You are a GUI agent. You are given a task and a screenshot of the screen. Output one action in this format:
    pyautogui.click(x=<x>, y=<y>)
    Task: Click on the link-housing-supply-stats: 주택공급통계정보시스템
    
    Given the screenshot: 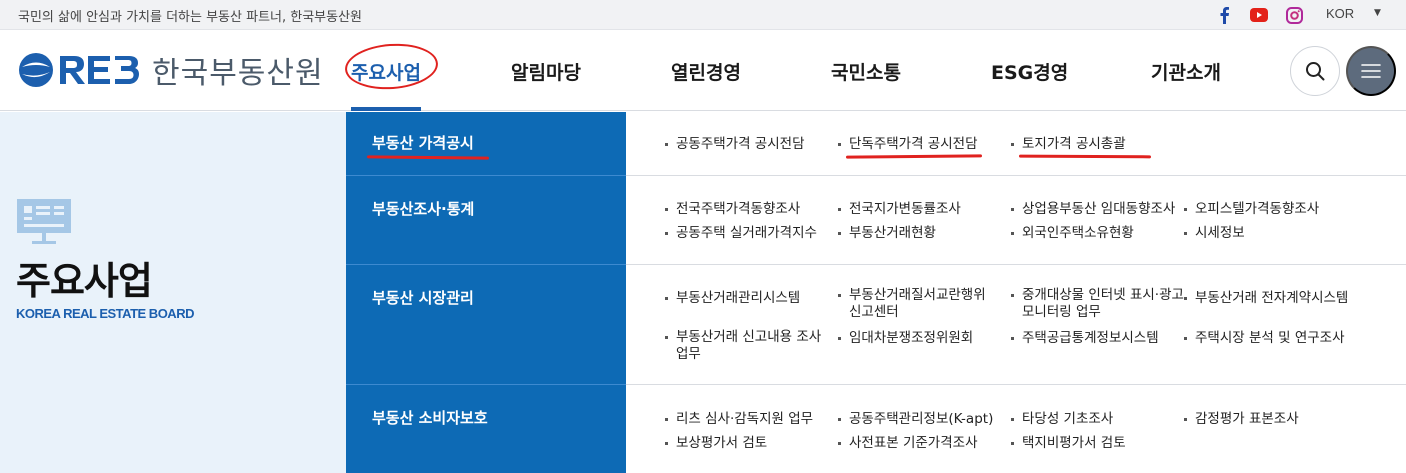 What is the action you would take?
    pyautogui.click(x=1096, y=338)
    